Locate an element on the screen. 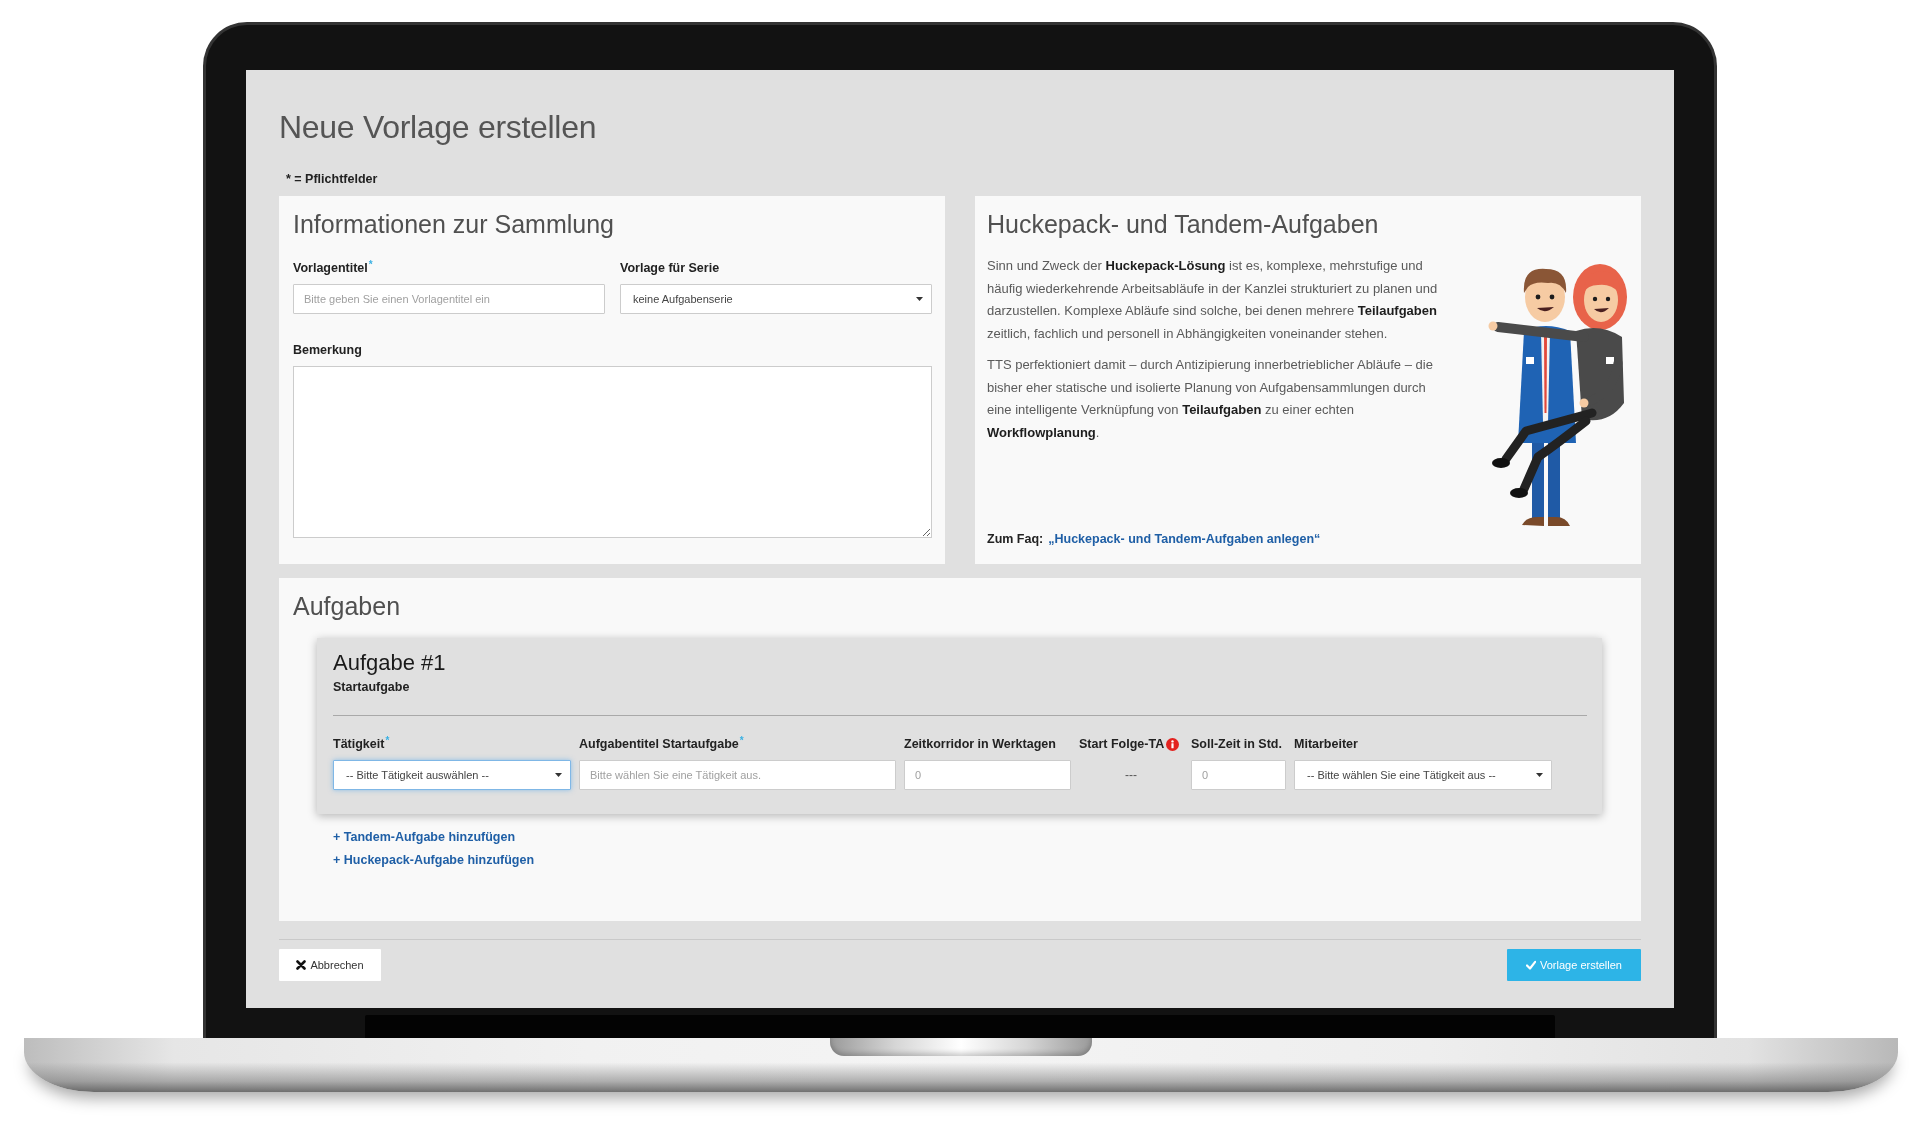  cancel-button: Abbrechen is located at coordinates (330, 965).